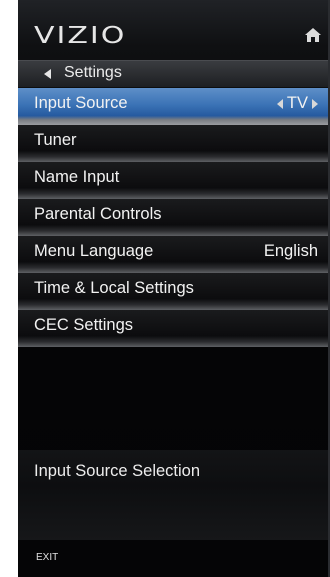  I want to click on back-to-settings: Settings, so click(174, 73).